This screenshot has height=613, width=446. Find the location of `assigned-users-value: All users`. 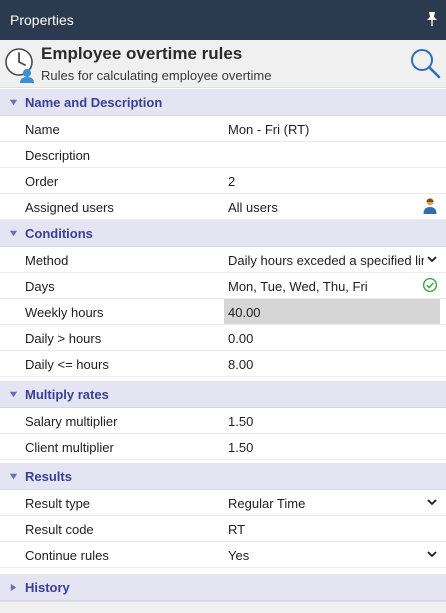

assigned-users-value: All users is located at coordinates (253, 207).